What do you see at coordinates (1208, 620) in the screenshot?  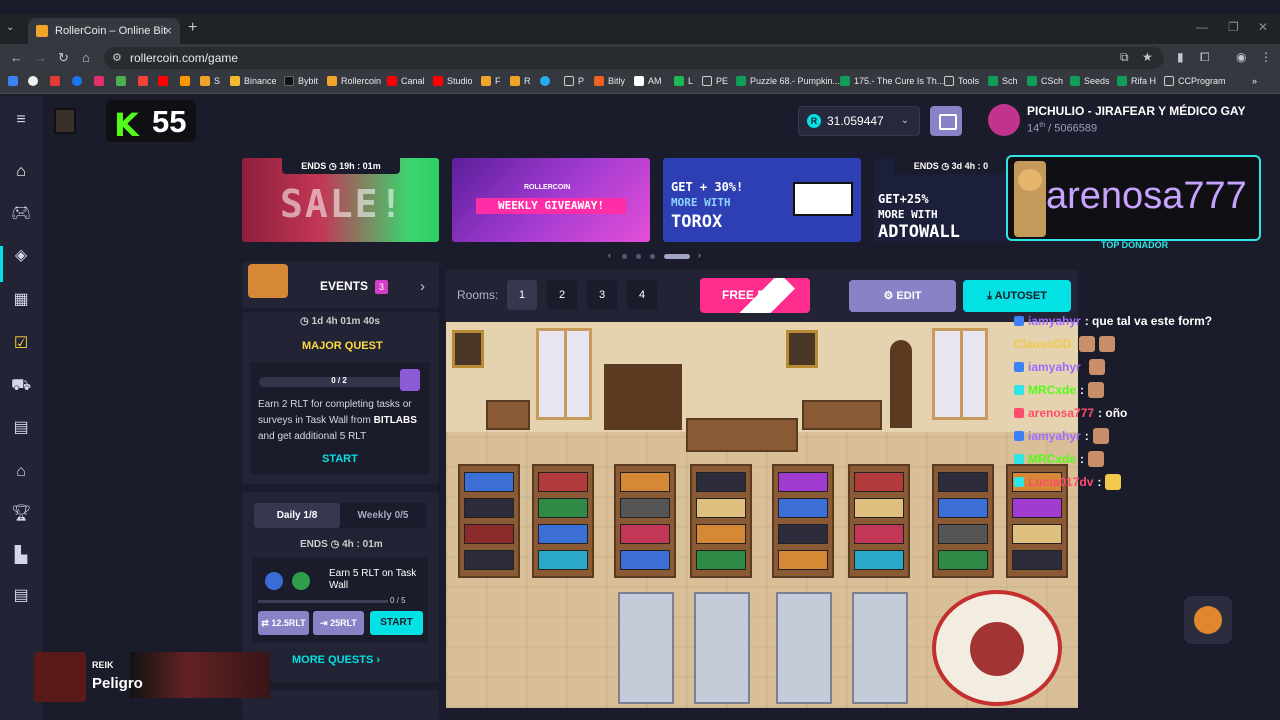 I see `support-fox-button` at bounding box center [1208, 620].